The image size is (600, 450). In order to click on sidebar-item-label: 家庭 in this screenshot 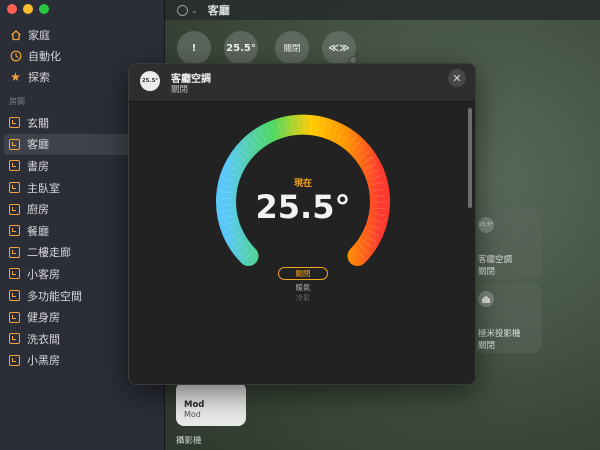, I will do `click(39, 35)`.